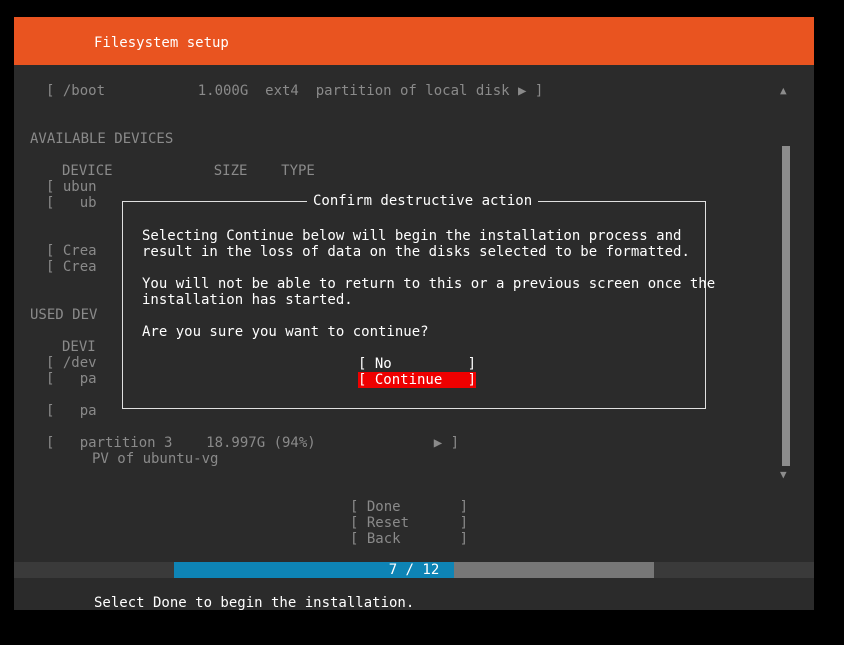 The image size is (844, 645). I want to click on progress-bar: 7 / 12, so click(414, 570).